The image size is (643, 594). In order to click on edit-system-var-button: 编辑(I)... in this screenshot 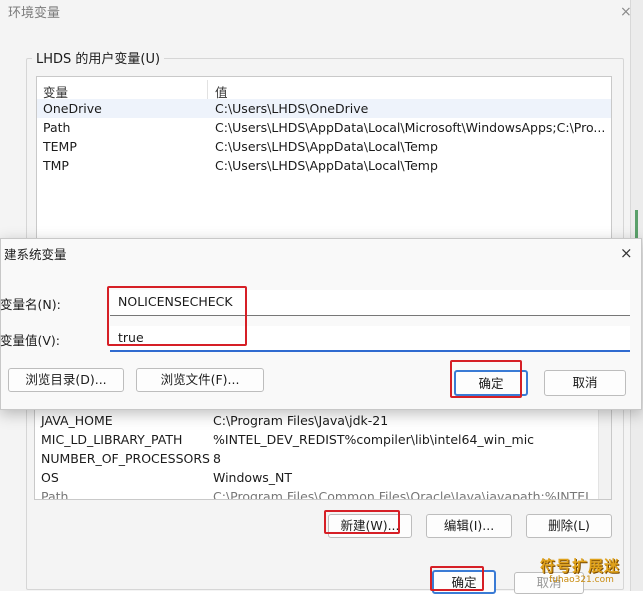, I will do `click(469, 526)`.